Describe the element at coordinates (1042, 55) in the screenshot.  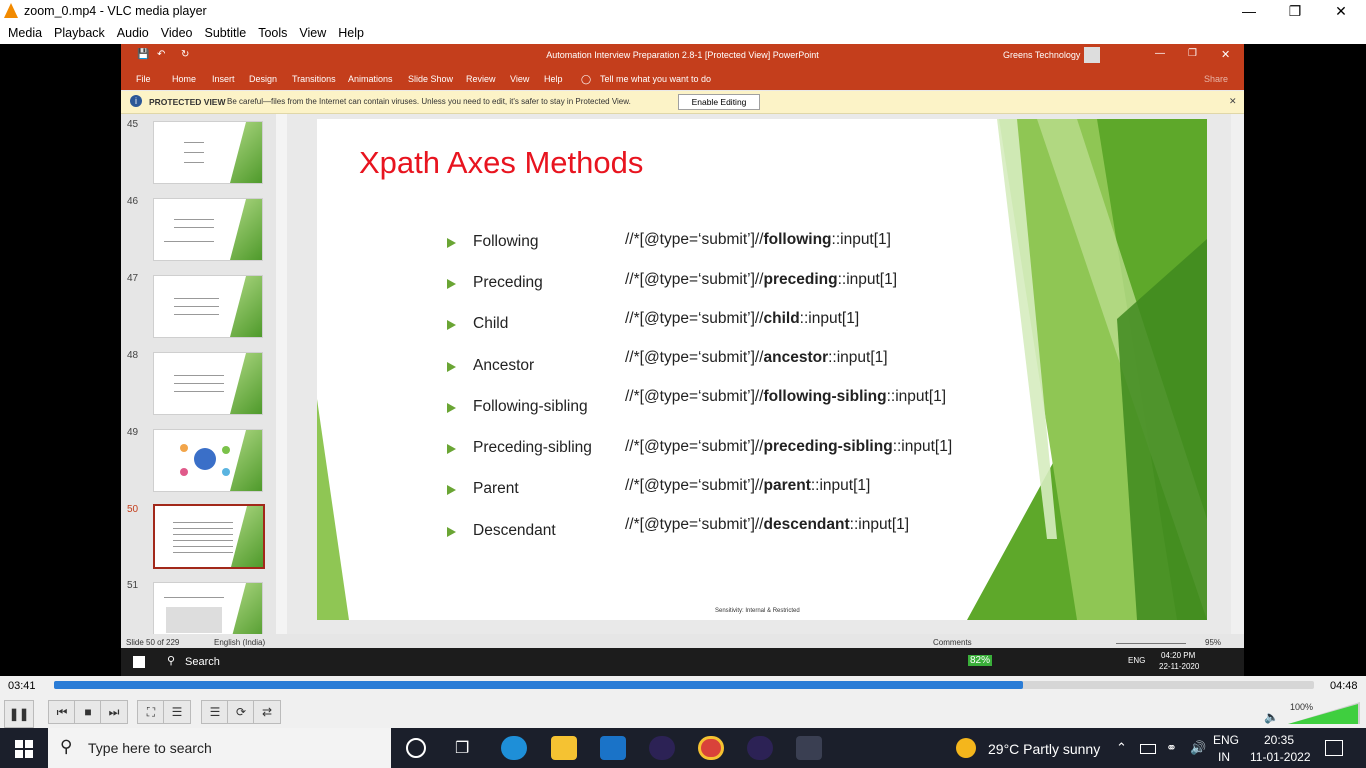
I see `ppt-user-name: Greens Technology` at that location.